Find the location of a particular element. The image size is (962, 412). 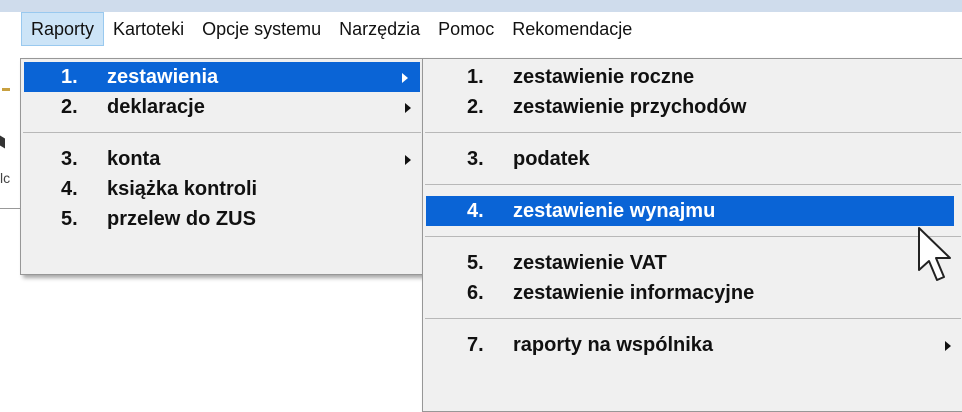

menu-item-label: zestawienie przychodów is located at coordinates (630, 107).